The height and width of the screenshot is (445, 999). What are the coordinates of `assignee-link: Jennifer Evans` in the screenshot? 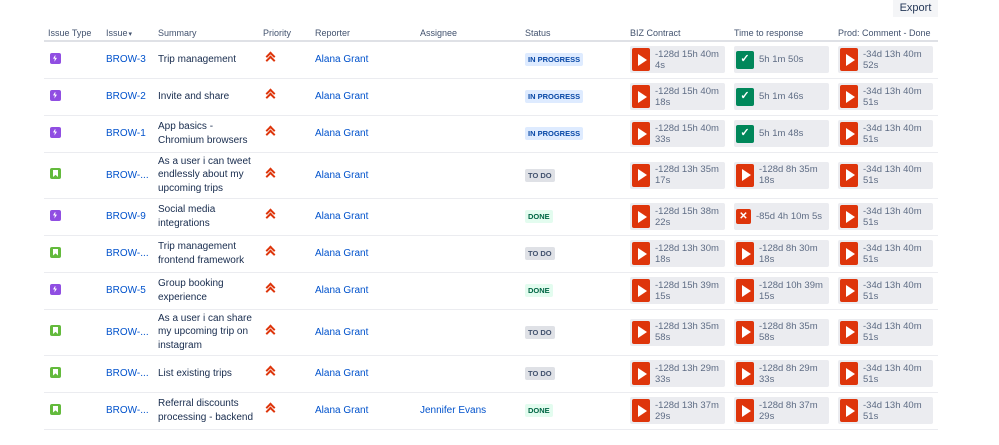 It's located at (453, 410).